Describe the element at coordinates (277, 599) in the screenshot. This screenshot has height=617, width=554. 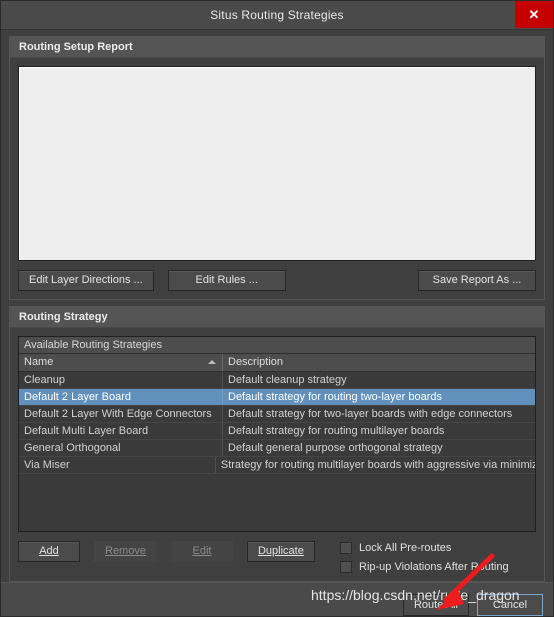
I see `dialog-footer: Route All Cancel` at that location.